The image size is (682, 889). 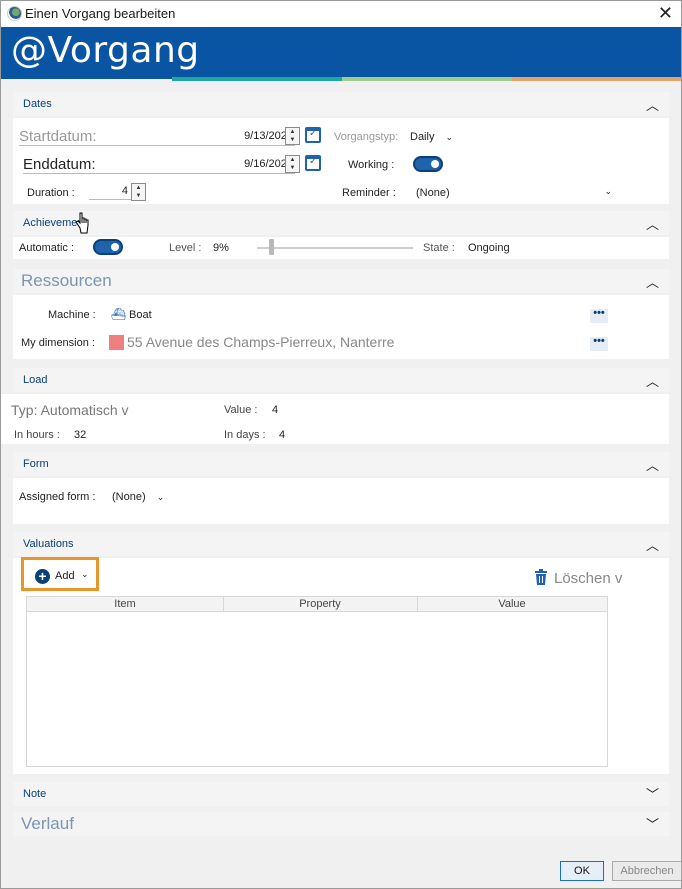 I want to click on startdatum-field: Startdatum: 9/13/2021, so click(x=157, y=137).